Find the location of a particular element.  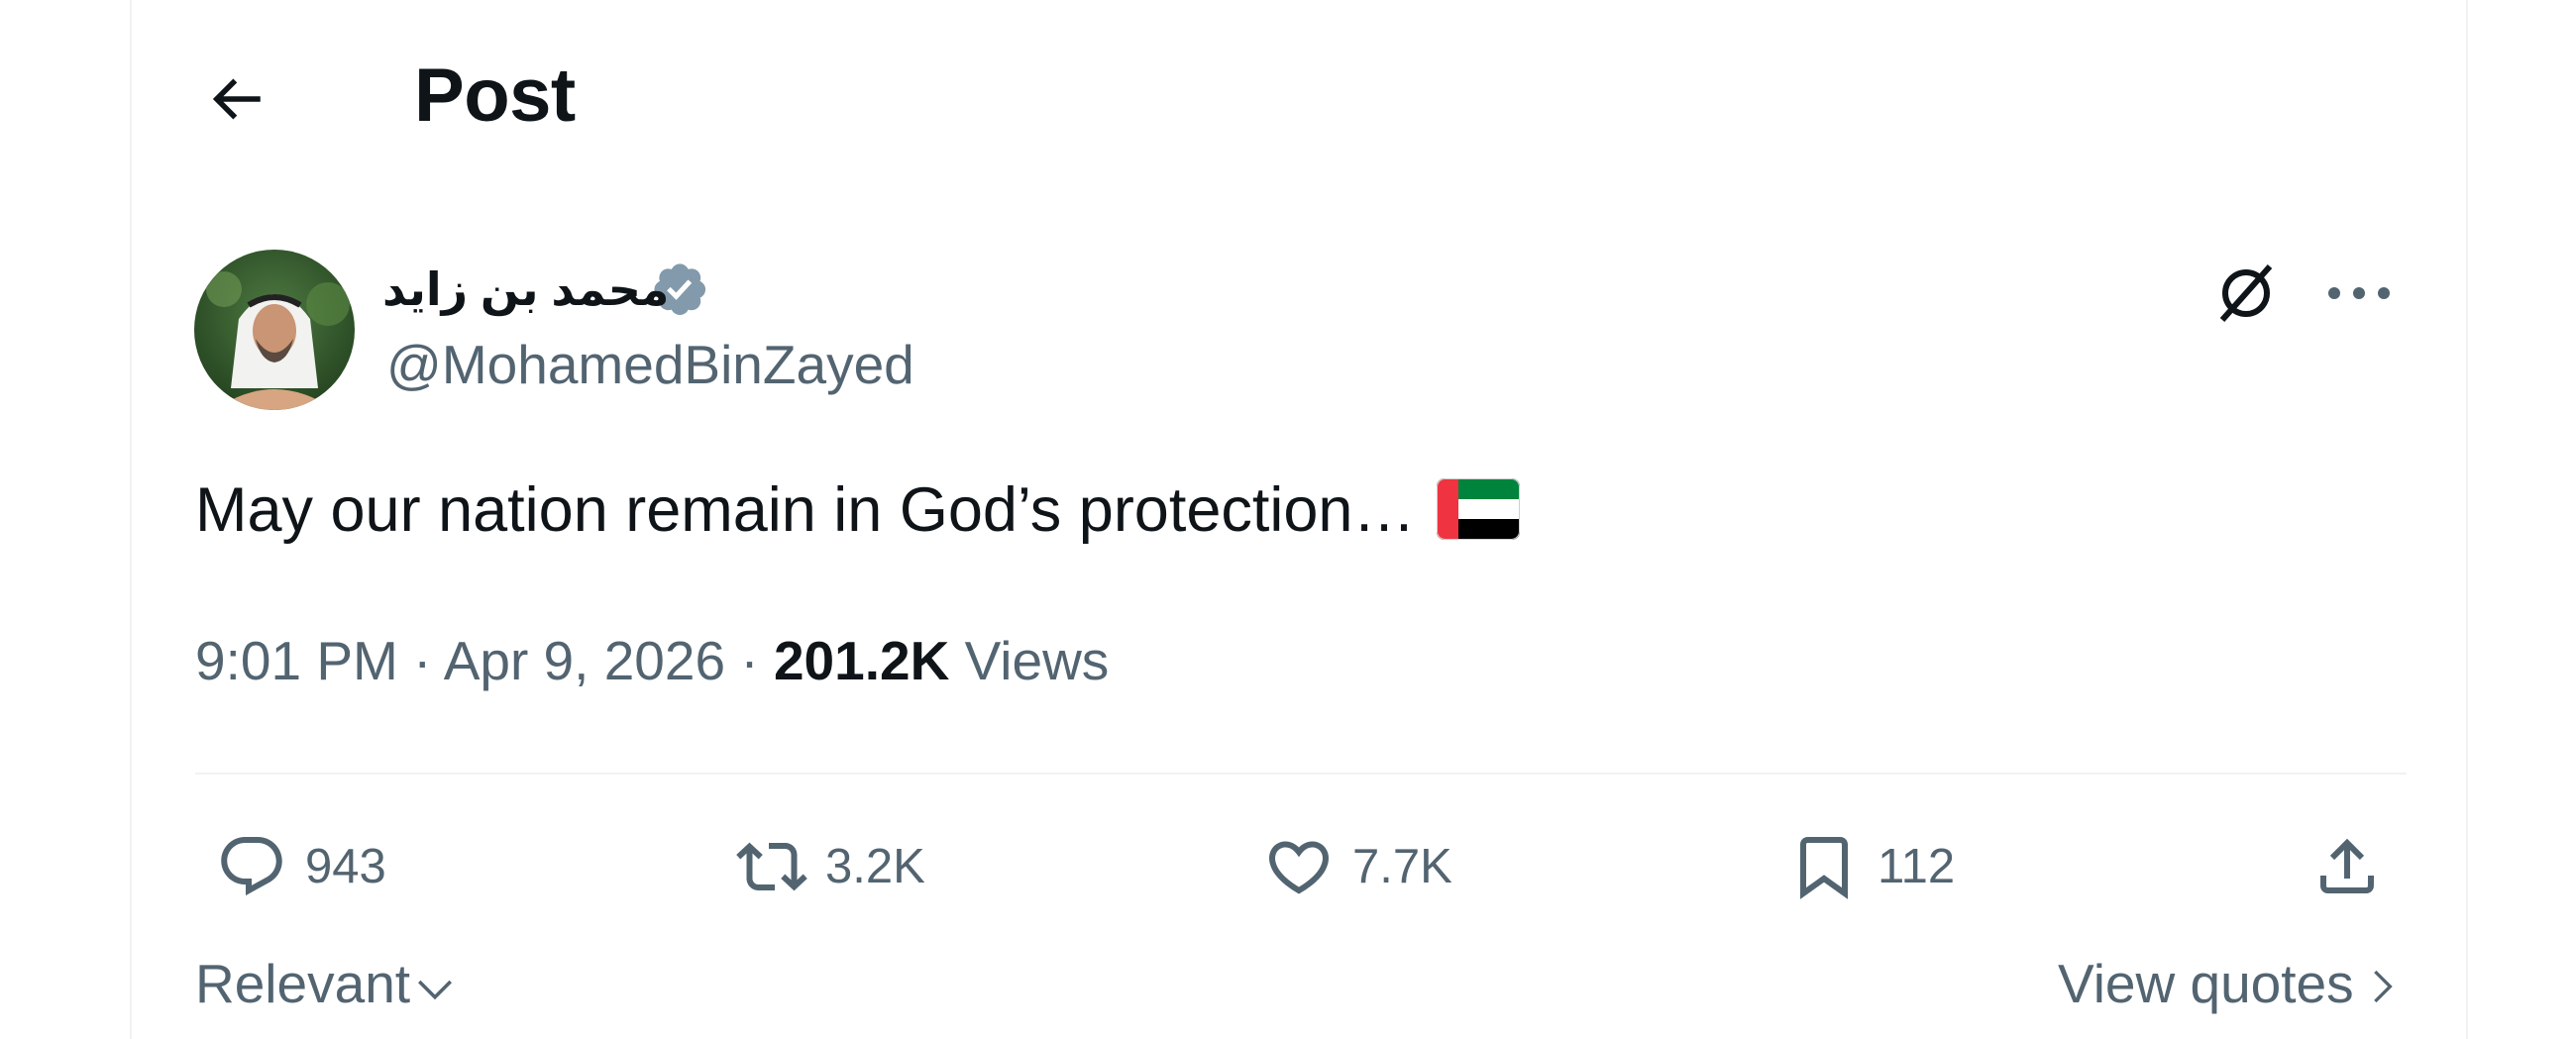

post-date: Apr 9, 2026 is located at coordinates (584, 660).